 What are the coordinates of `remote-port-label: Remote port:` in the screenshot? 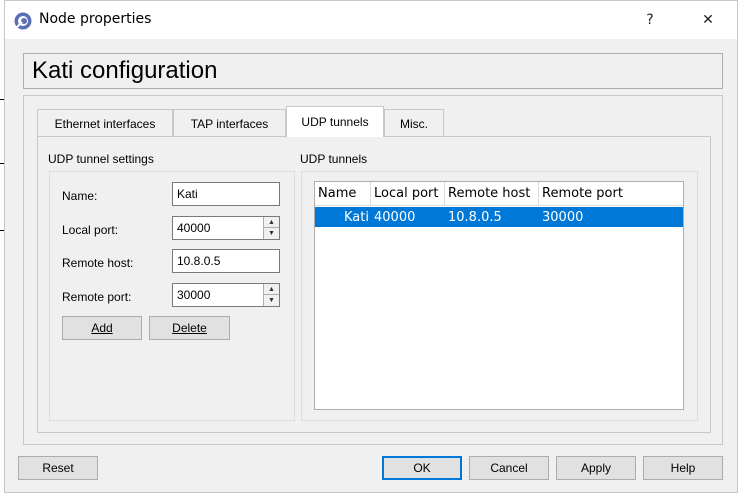 It's located at (97, 297).